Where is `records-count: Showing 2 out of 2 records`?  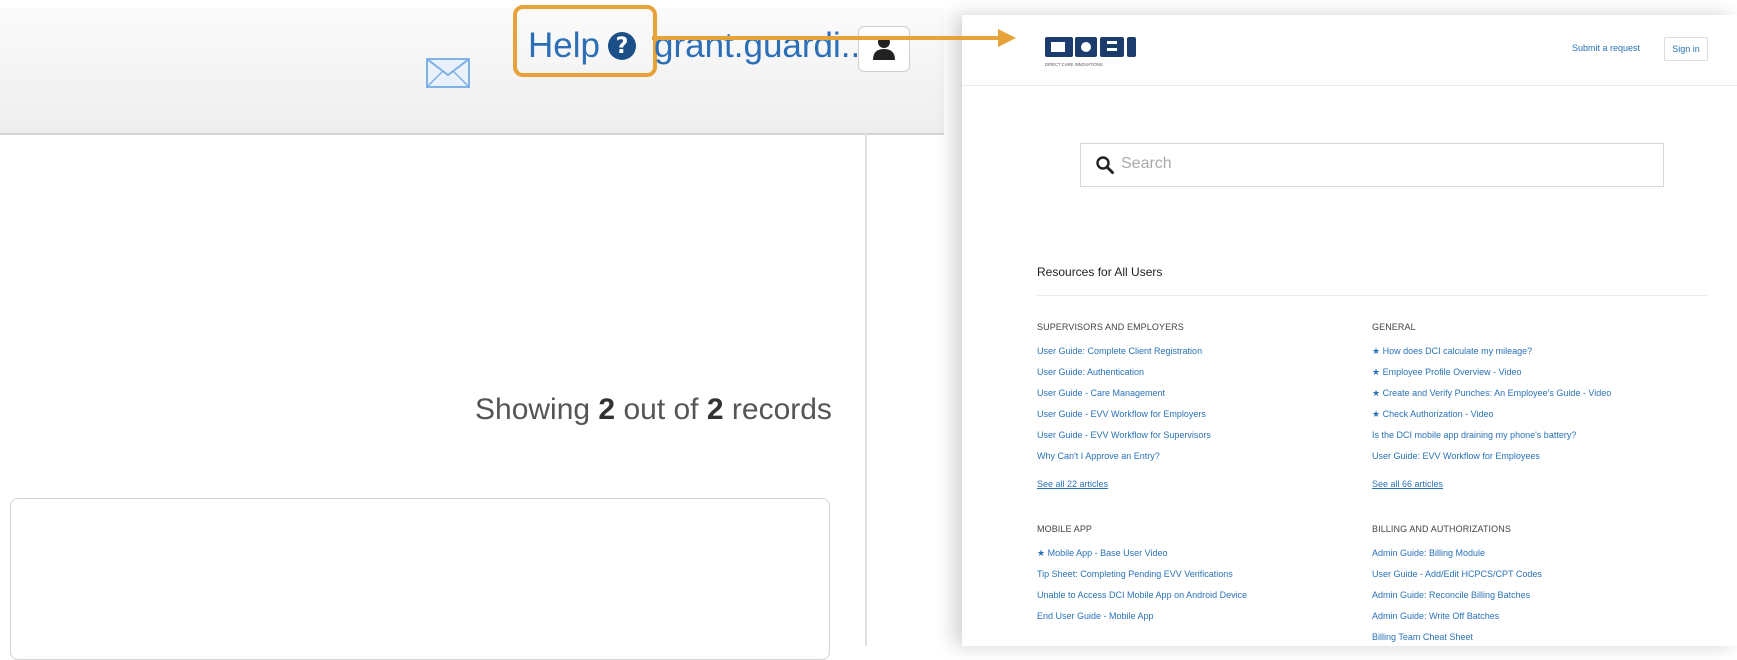
records-count: Showing 2 out of 2 records is located at coordinates (653, 410).